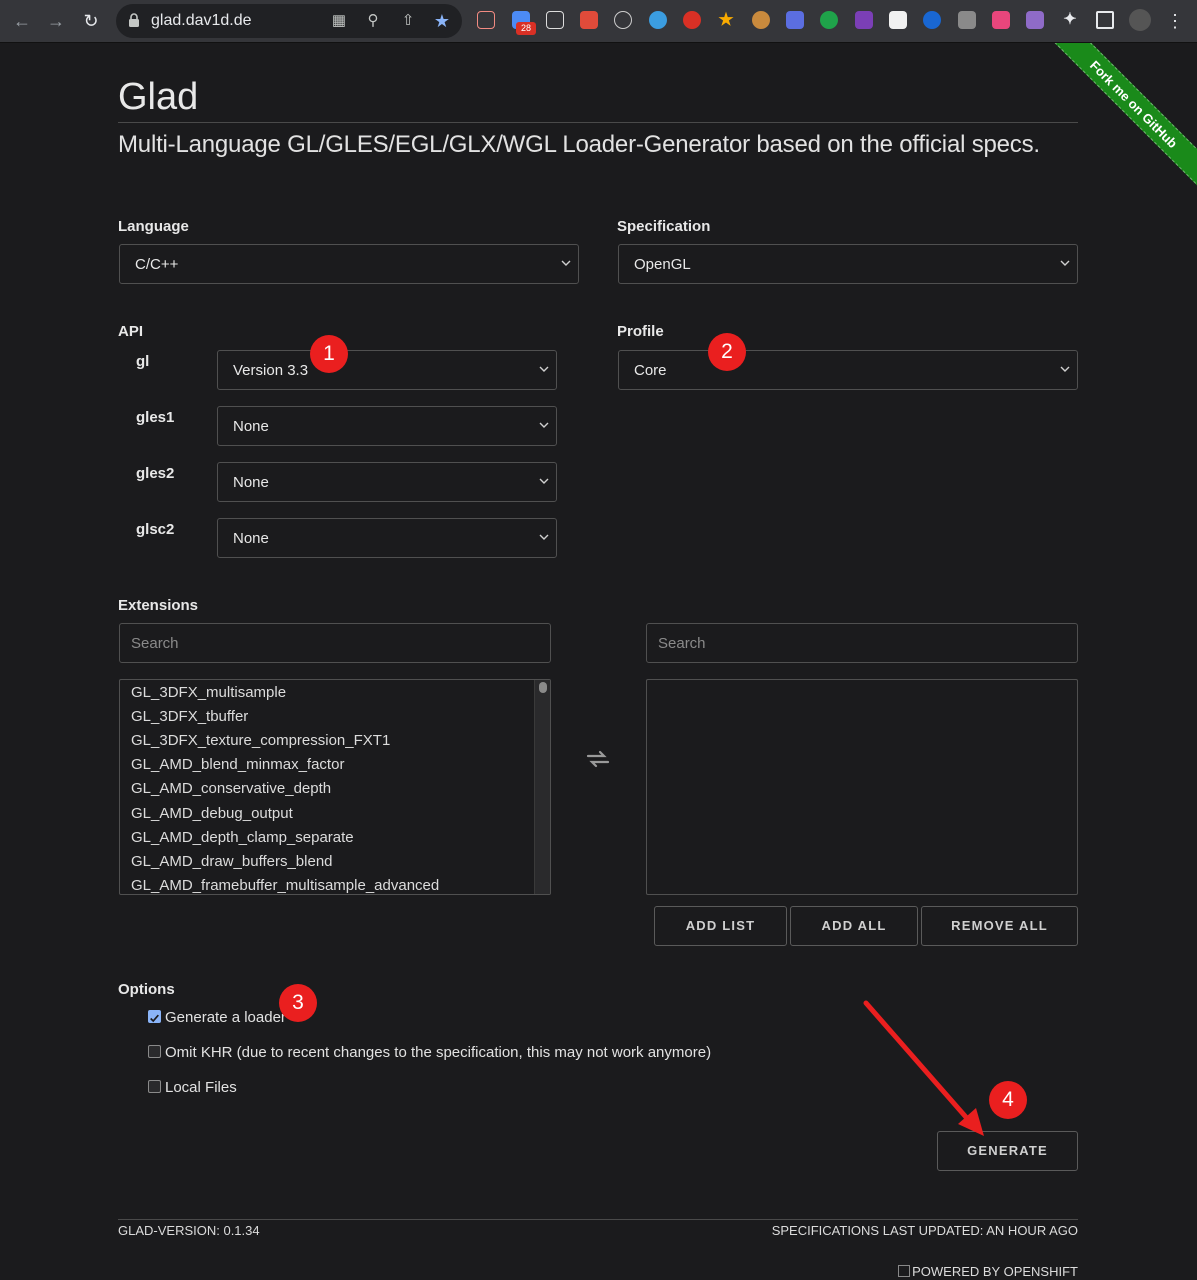 The height and width of the screenshot is (1280, 1197). I want to click on add-list-button: ADD LIST, so click(720, 926).